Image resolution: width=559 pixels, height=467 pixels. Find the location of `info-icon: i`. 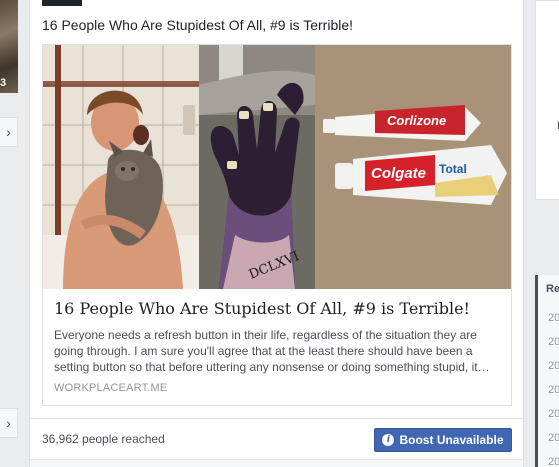

info-icon: i is located at coordinates (388, 440).